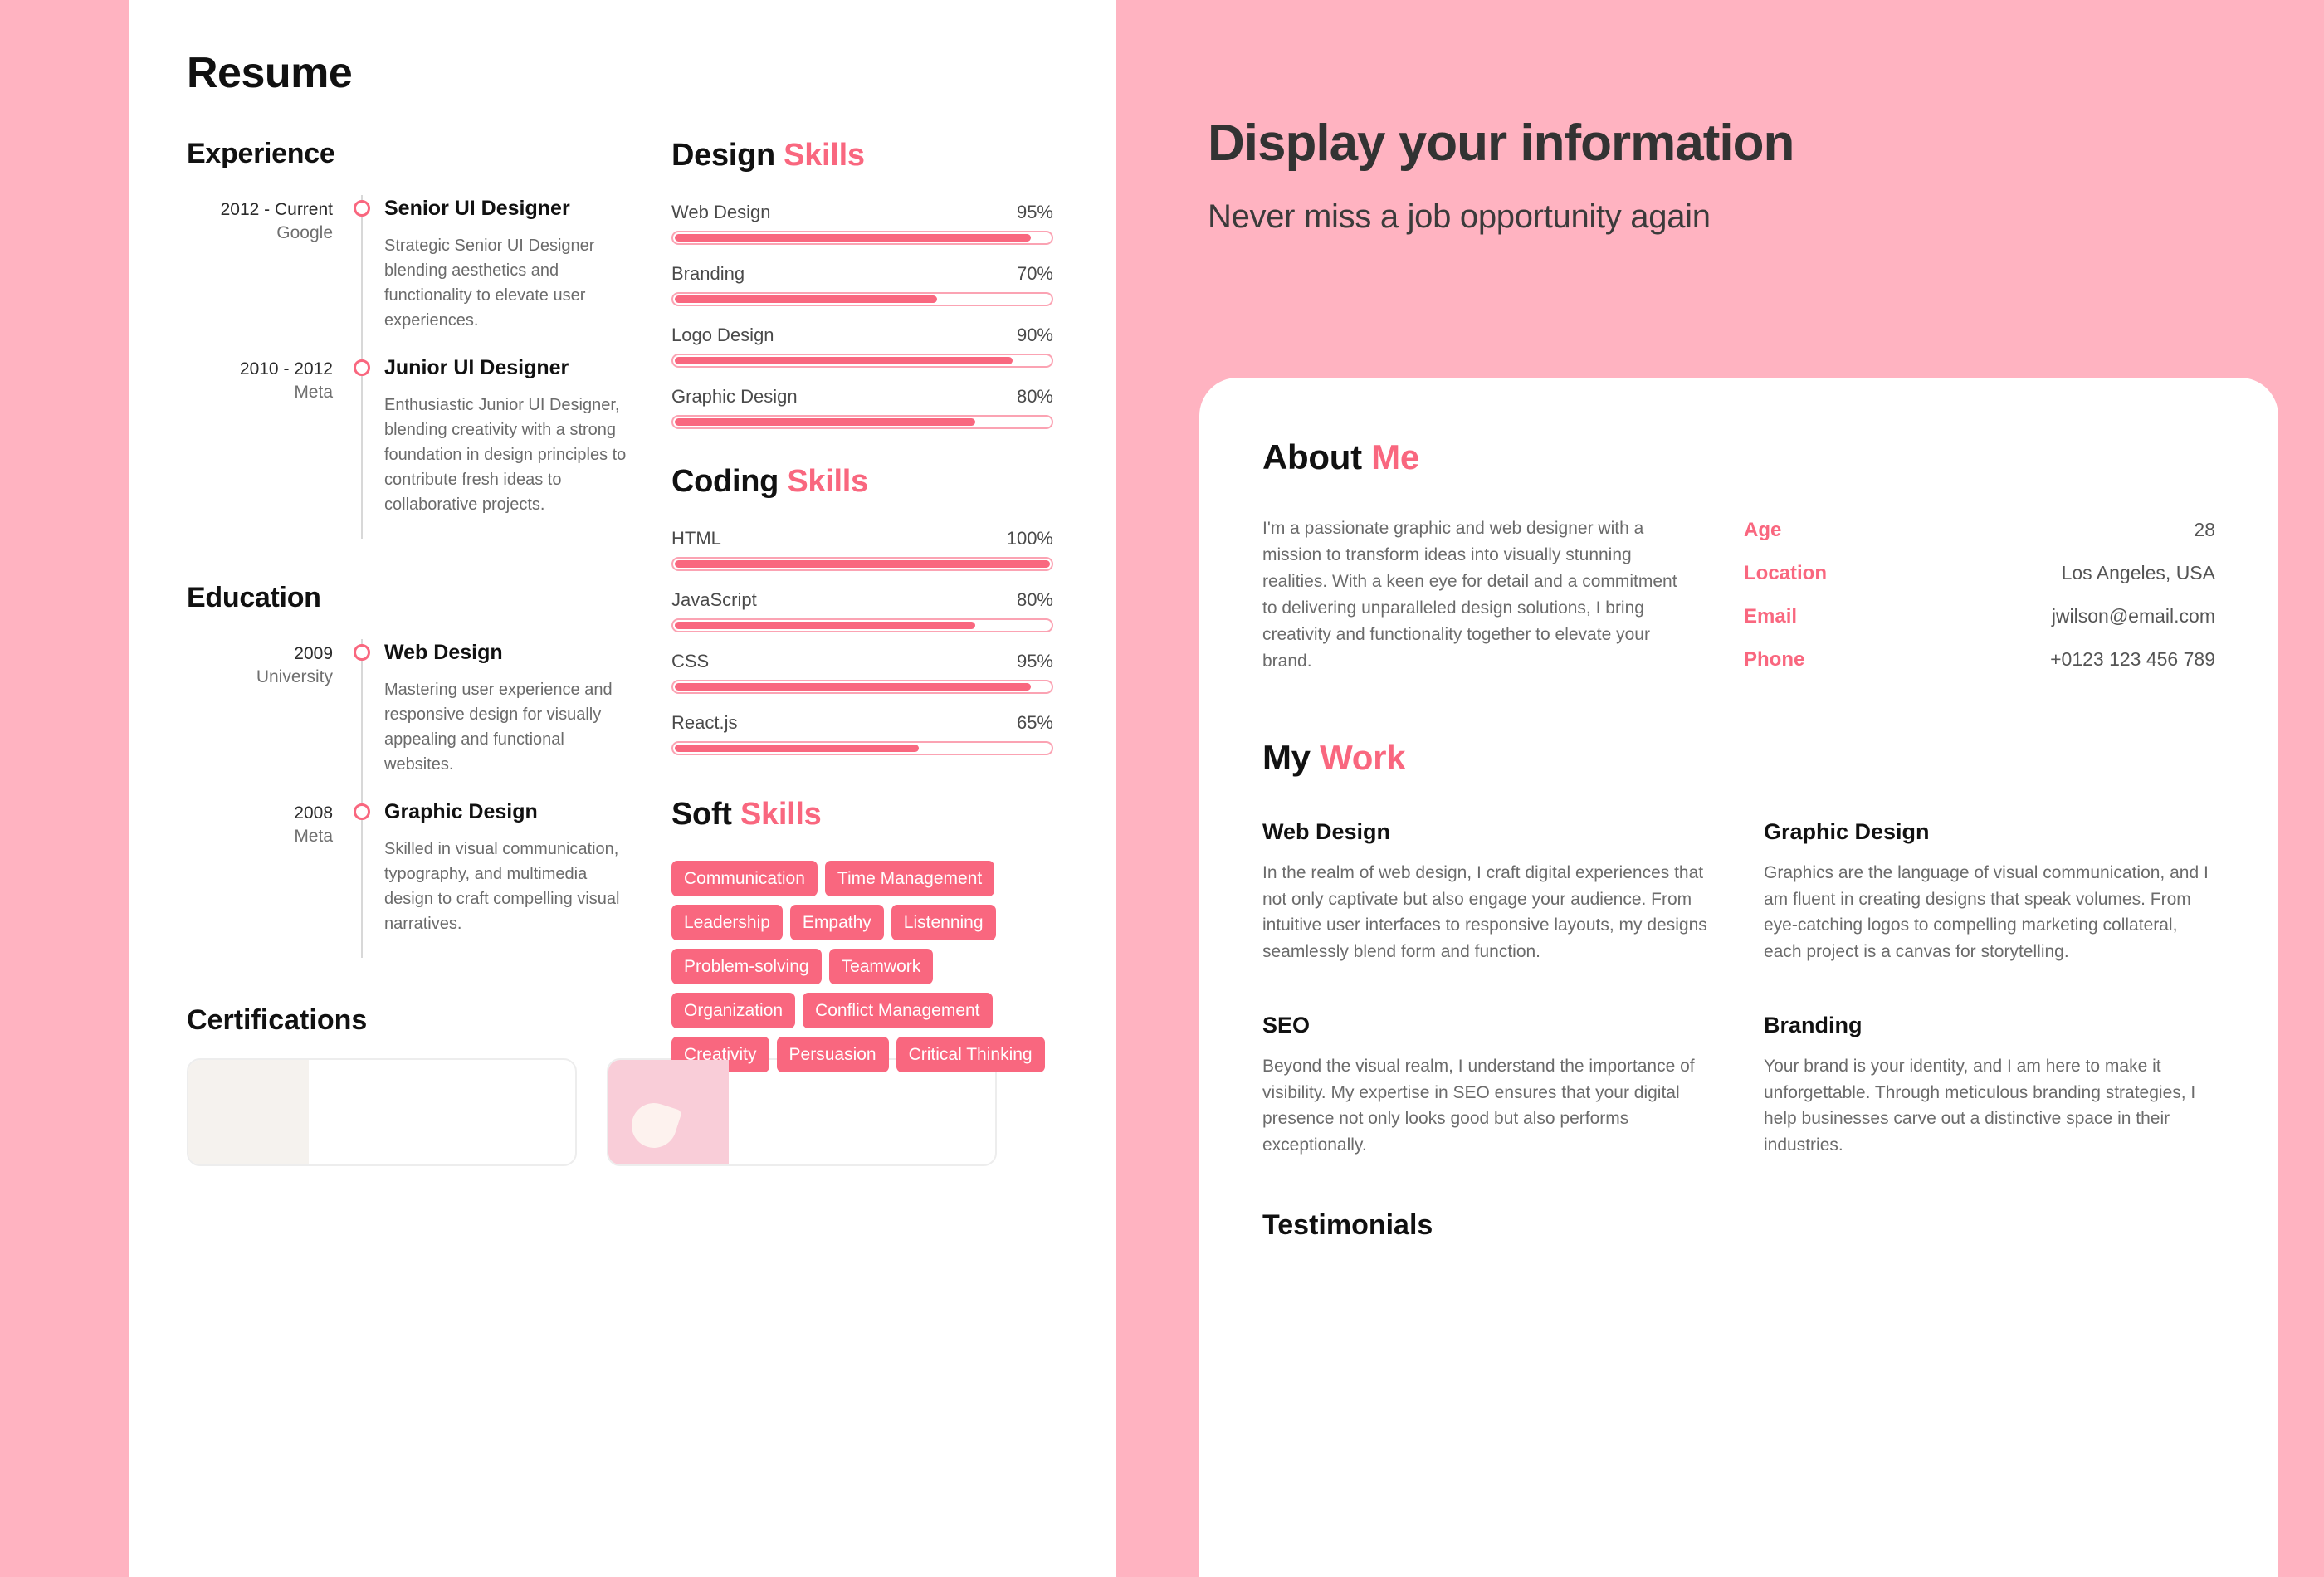 This screenshot has height=1577, width=2324. Describe the element at coordinates (313, 813) in the screenshot. I see `timeline-range: 2008` at that location.